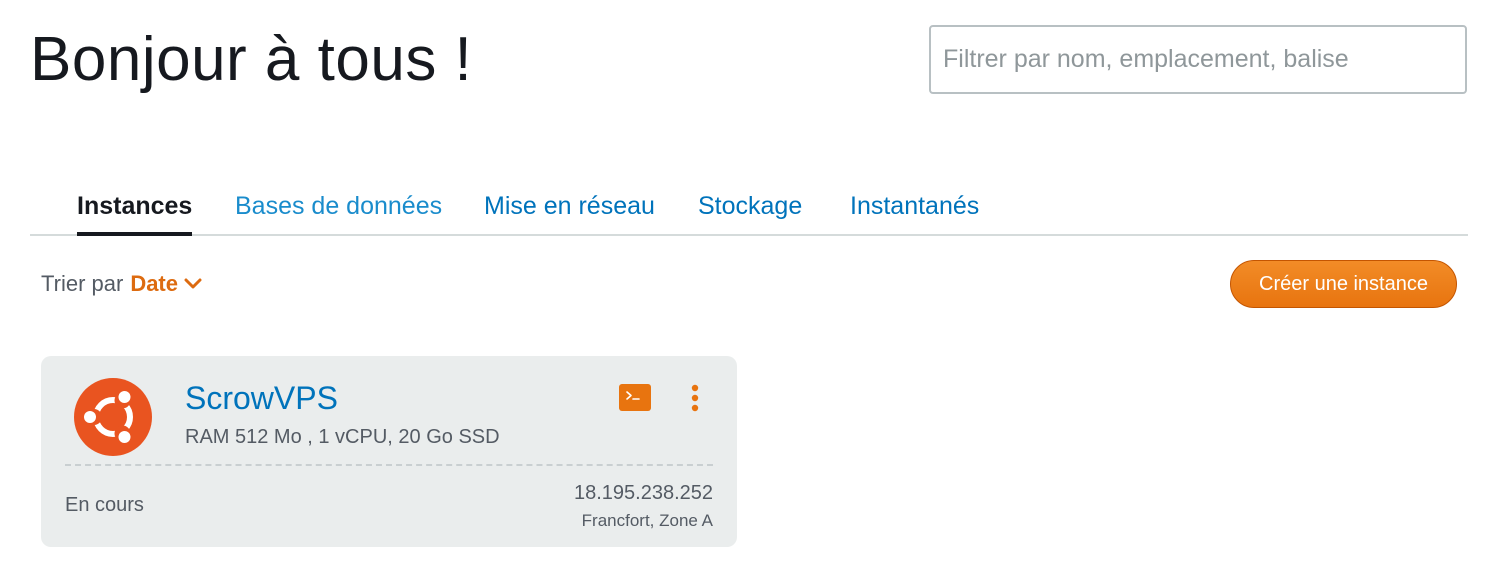  What do you see at coordinates (647, 520) in the screenshot?
I see `instance-location: Francfort, Zone A` at bounding box center [647, 520].